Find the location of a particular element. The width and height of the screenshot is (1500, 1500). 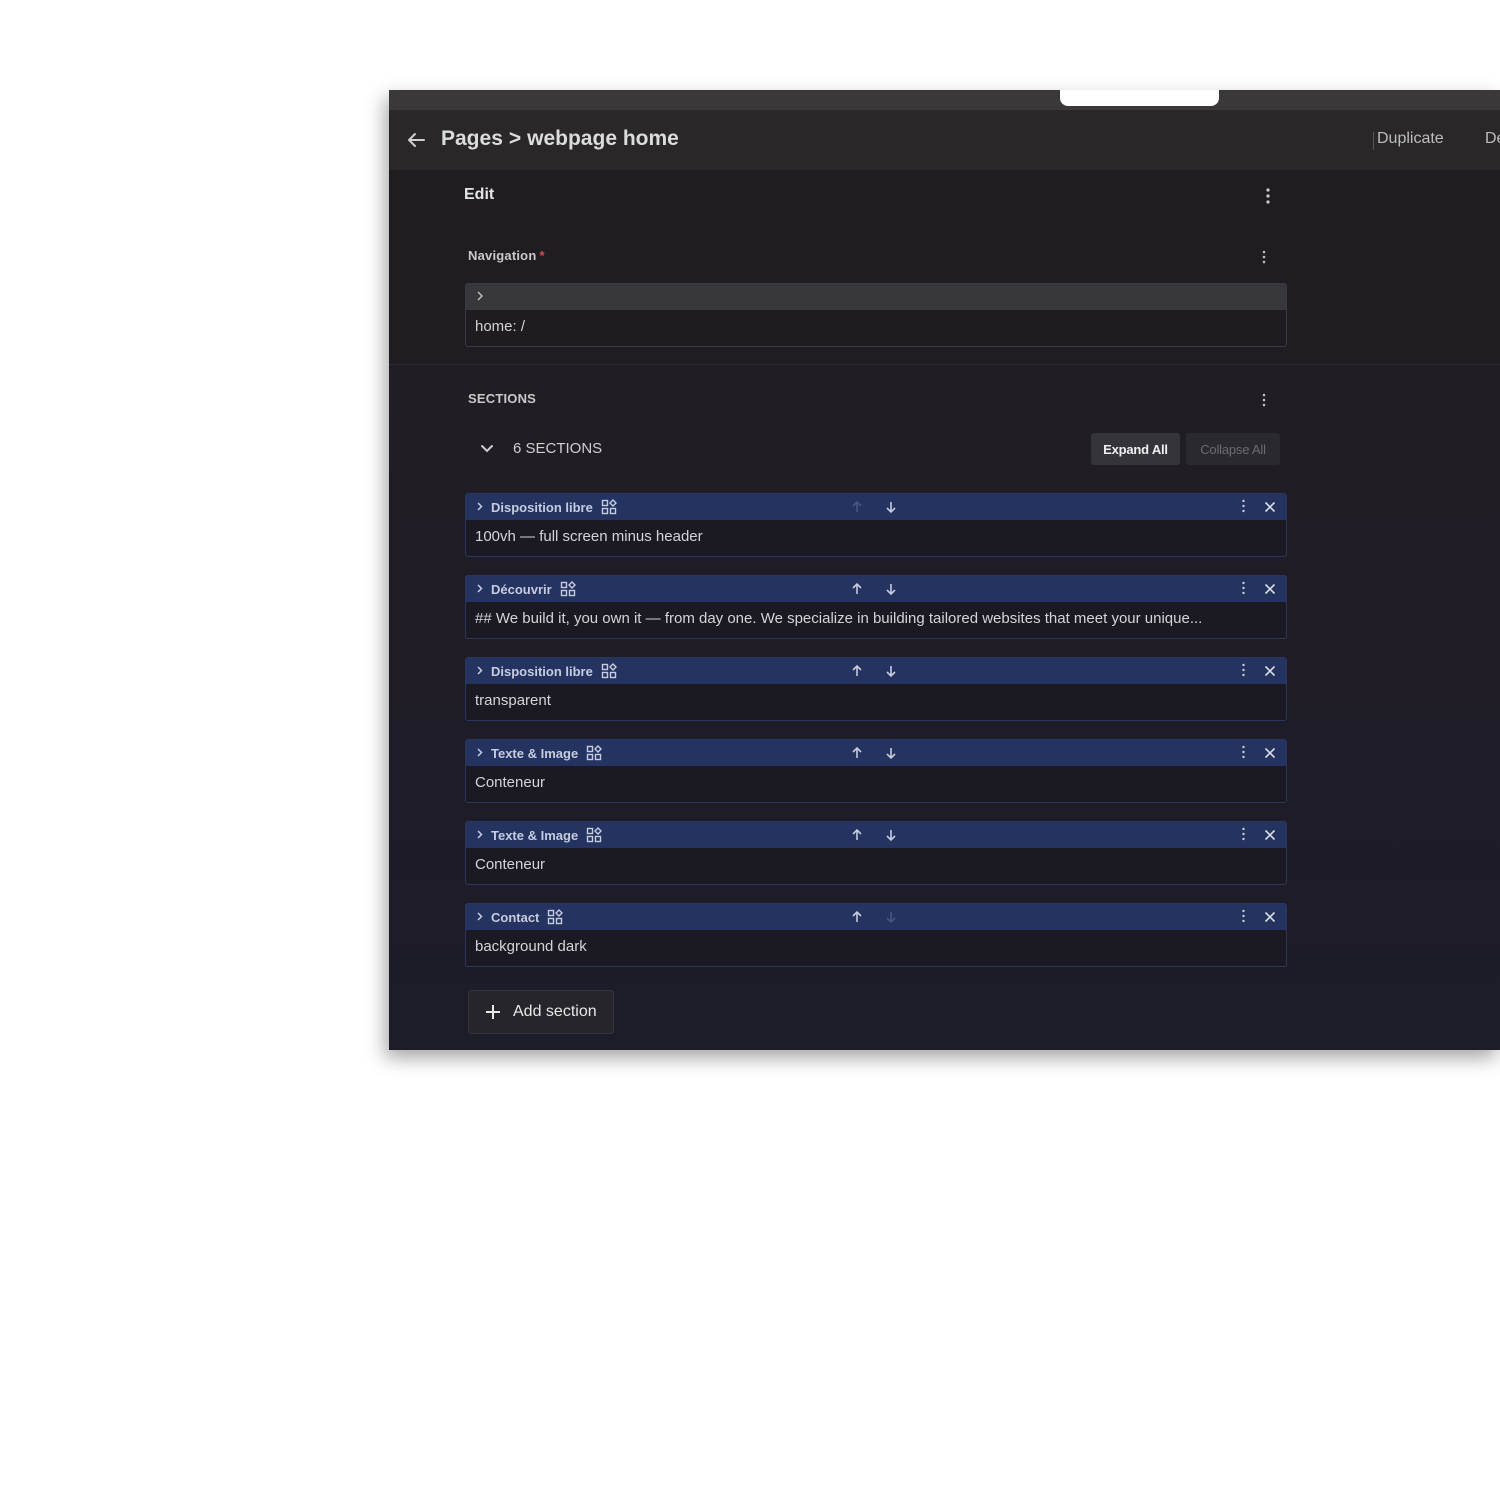

required-asterisk: * is located at coordinates (542, 255).